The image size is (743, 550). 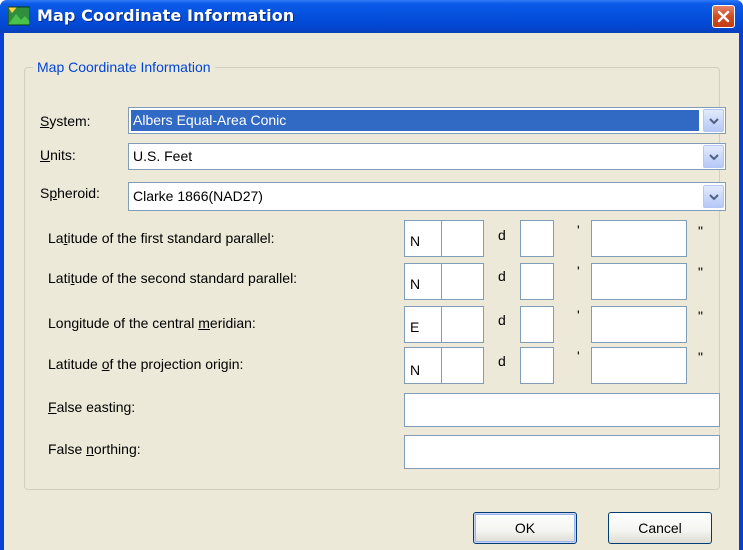 I want to click on central-meridian-minutes, so click(x=537, y=324).